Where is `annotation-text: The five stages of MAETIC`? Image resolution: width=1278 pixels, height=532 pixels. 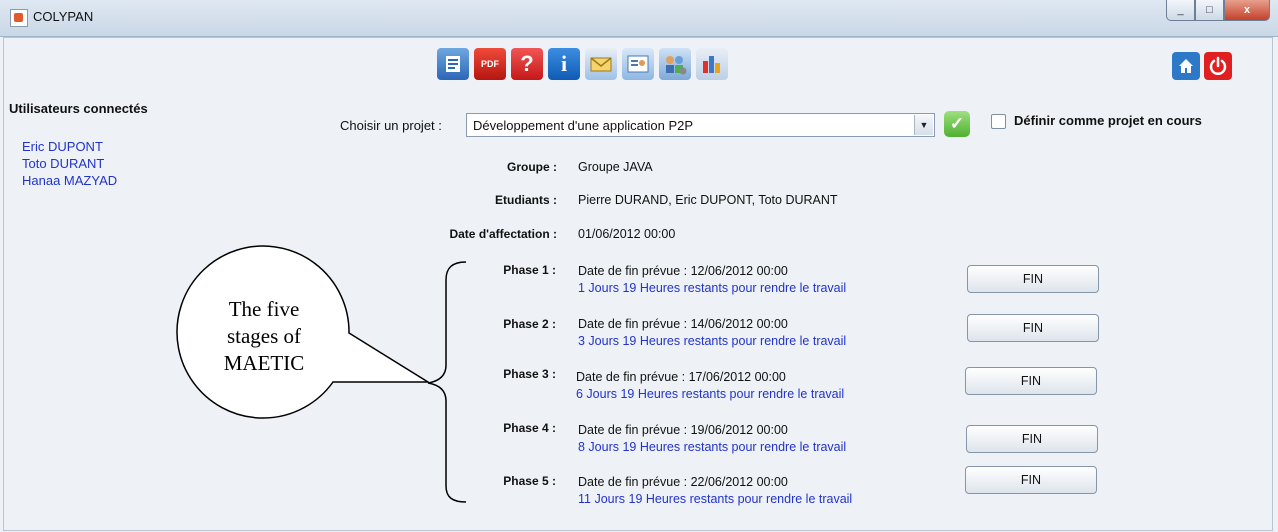 annotation-text: The five stages of MAETIC is located at coordinates (264, 336).